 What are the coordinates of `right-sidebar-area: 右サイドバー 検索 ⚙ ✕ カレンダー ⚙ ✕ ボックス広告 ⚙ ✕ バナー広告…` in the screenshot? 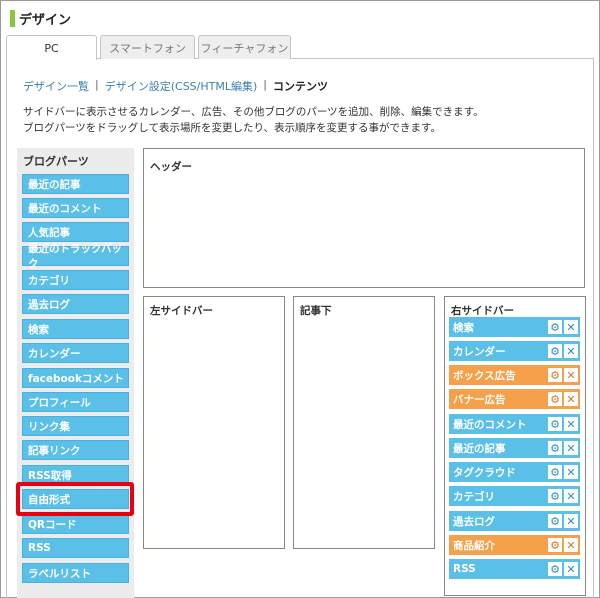 It's located at (515, 446).